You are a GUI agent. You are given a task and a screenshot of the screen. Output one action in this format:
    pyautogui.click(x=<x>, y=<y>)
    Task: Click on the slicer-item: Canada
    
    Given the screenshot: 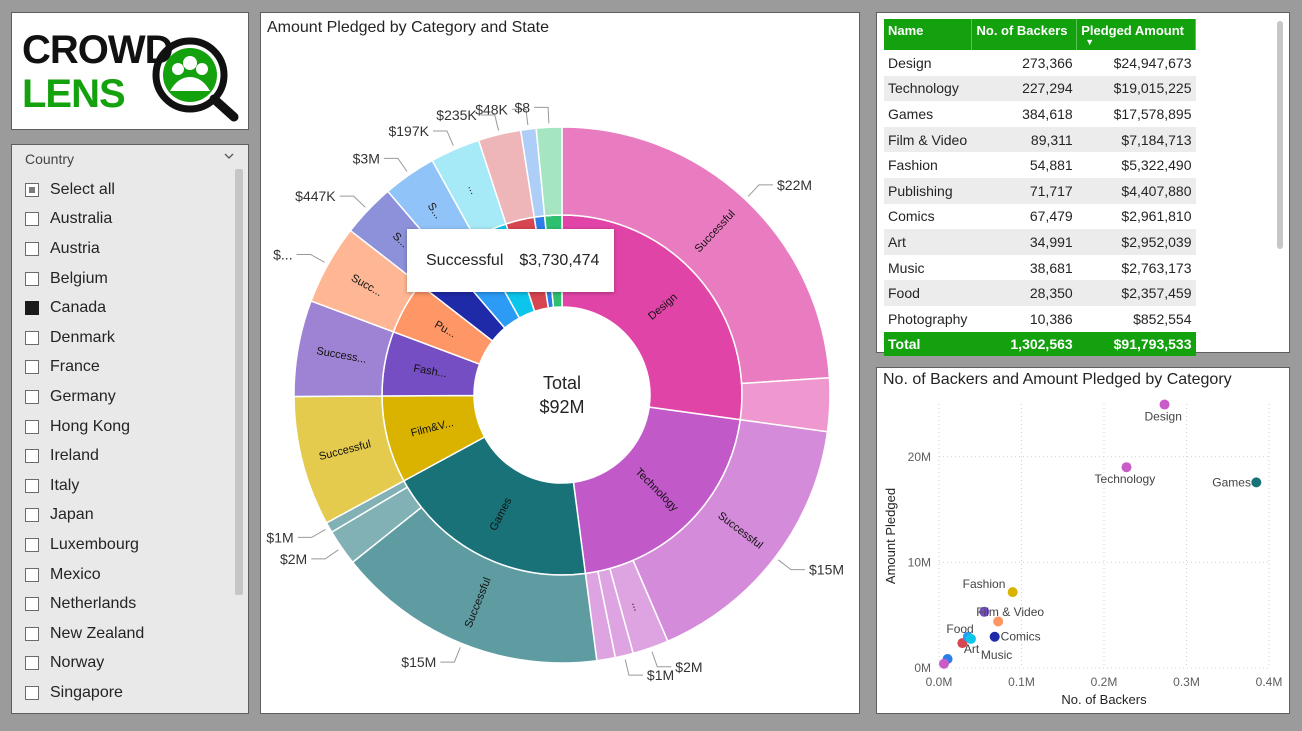 What is the action you would take?
    pyautogui.click(x=130, y=308)
    